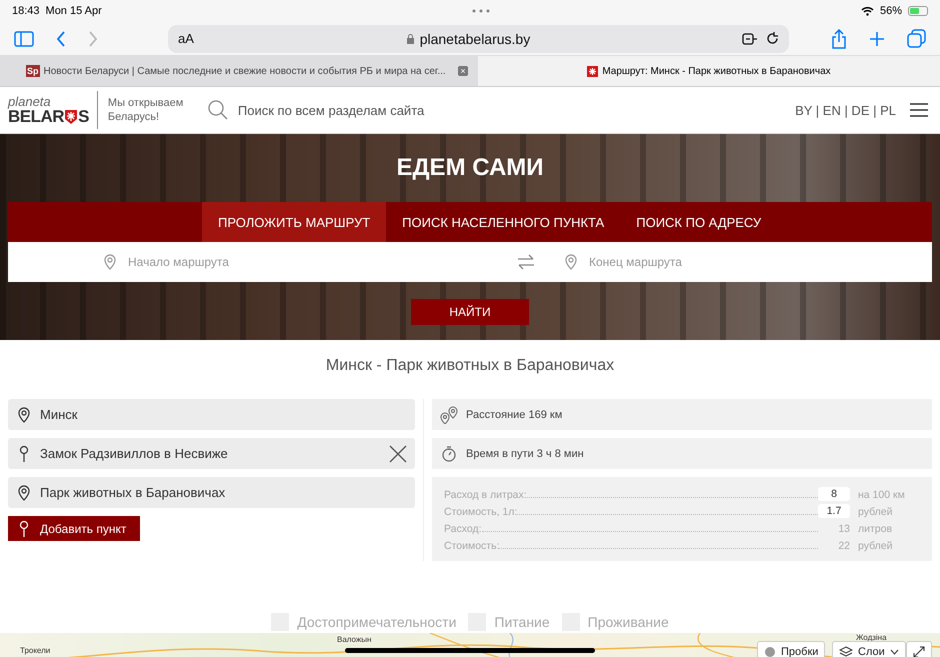 The height and width of the screenshot is (657, 940). What do you see at coordinates (218, 110) in the screenshot?
I see `search-icon` at bounding box center [218, 110].